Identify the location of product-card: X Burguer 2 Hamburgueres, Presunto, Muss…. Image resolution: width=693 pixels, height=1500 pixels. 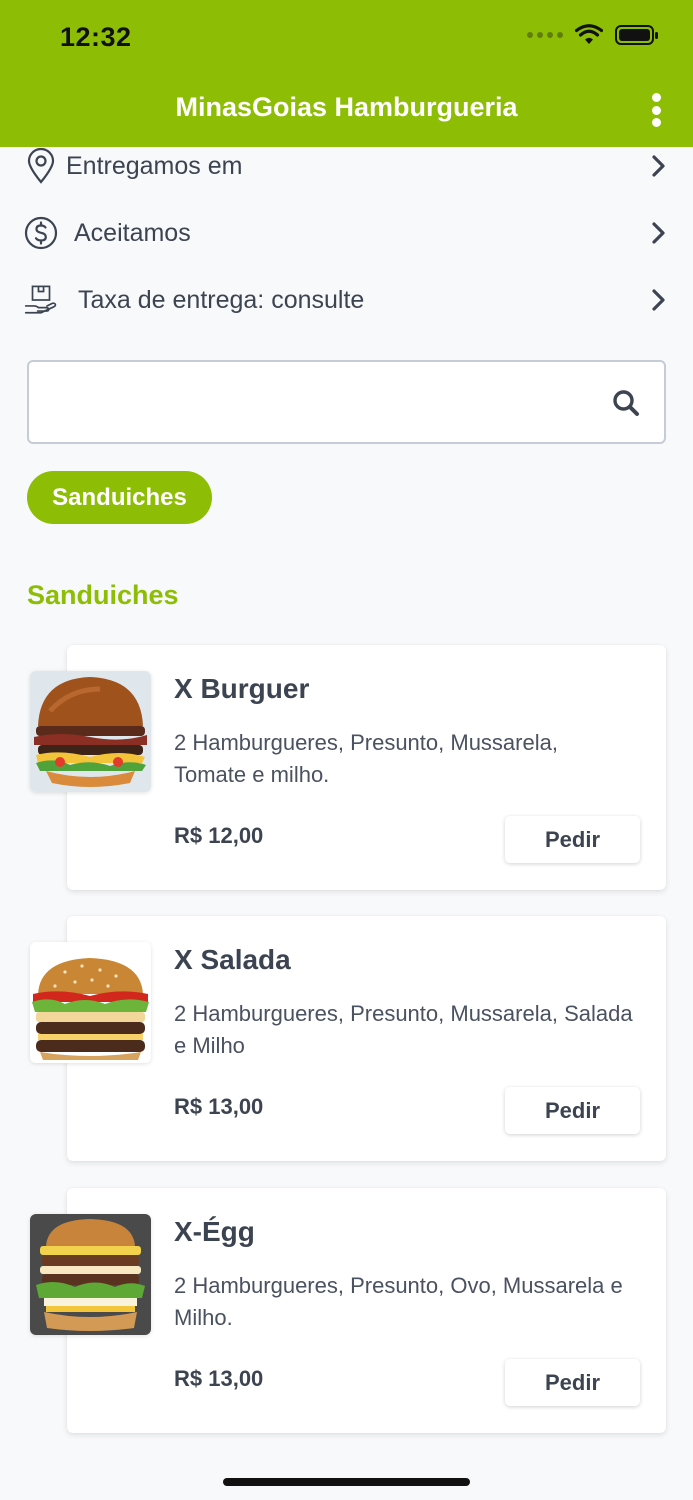
(348, 767).